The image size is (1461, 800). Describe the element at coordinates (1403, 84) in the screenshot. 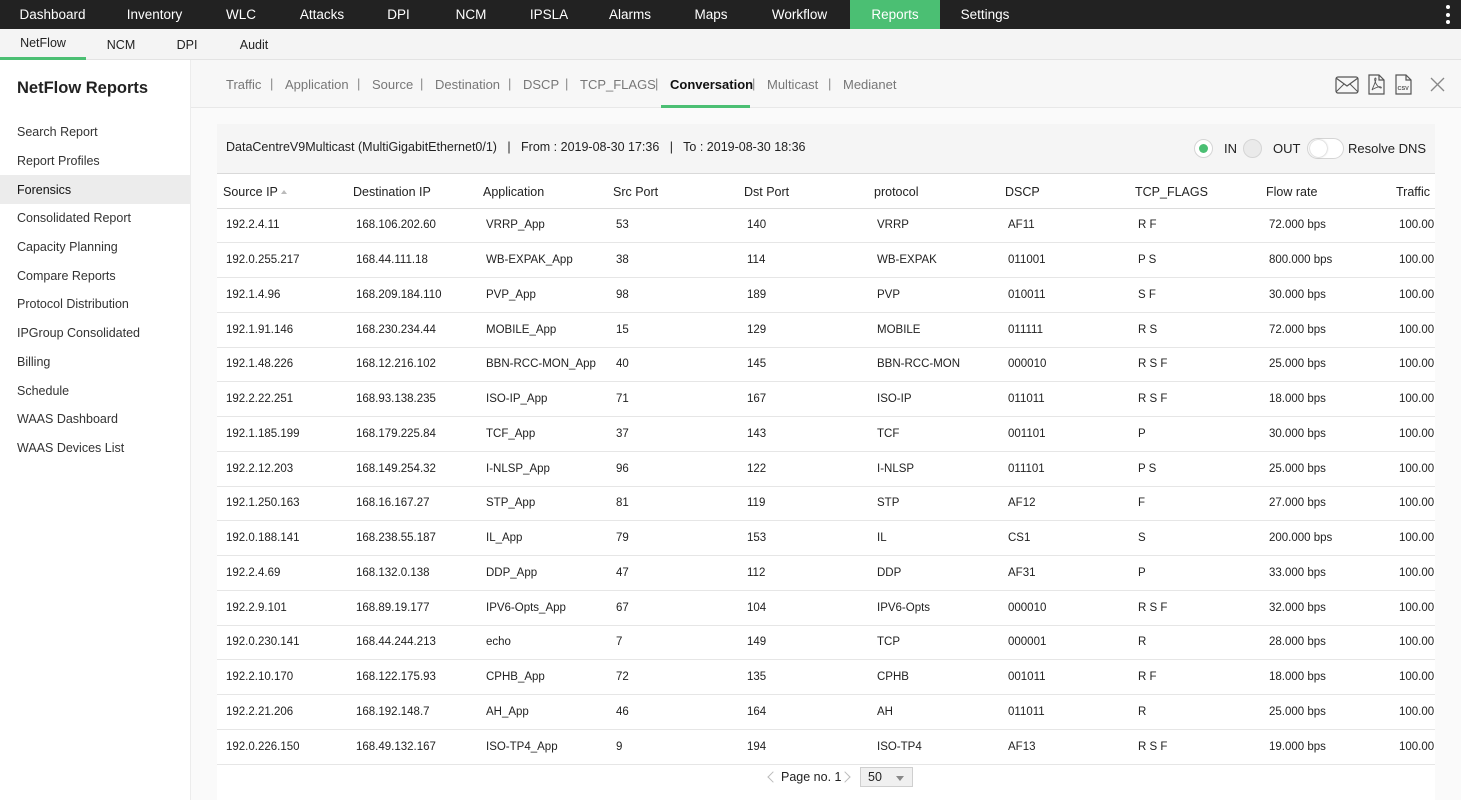

I see `csv-icon: CSV` at that location.